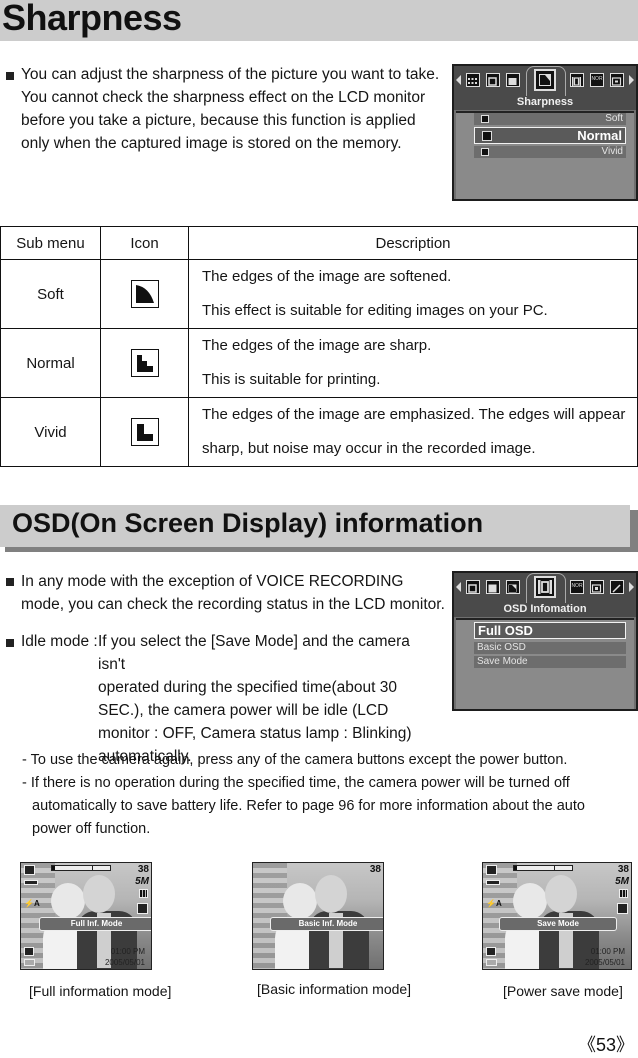 This screenshot has height=1058, width=638. Describe the element at coordinates (50, 363) in the screenshot. I see `submenu-cell: Normal` at that location.